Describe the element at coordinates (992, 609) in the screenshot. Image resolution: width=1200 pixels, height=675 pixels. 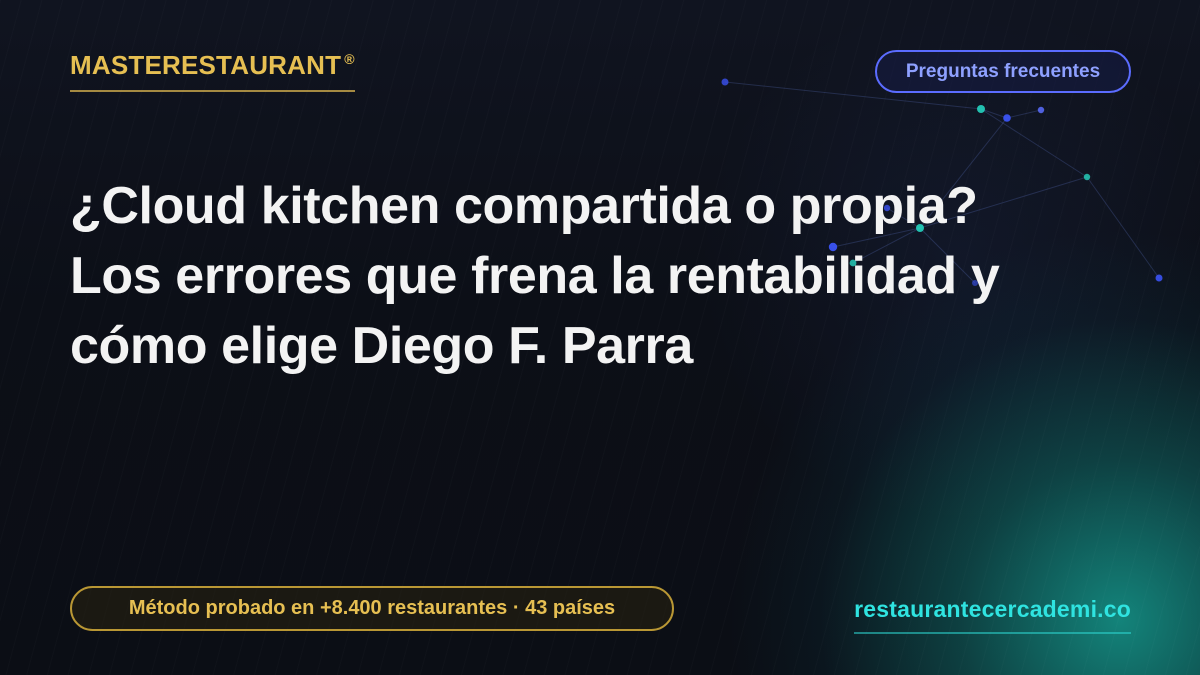
I see `site-link-label: restaurantecercademi.co` at that location.